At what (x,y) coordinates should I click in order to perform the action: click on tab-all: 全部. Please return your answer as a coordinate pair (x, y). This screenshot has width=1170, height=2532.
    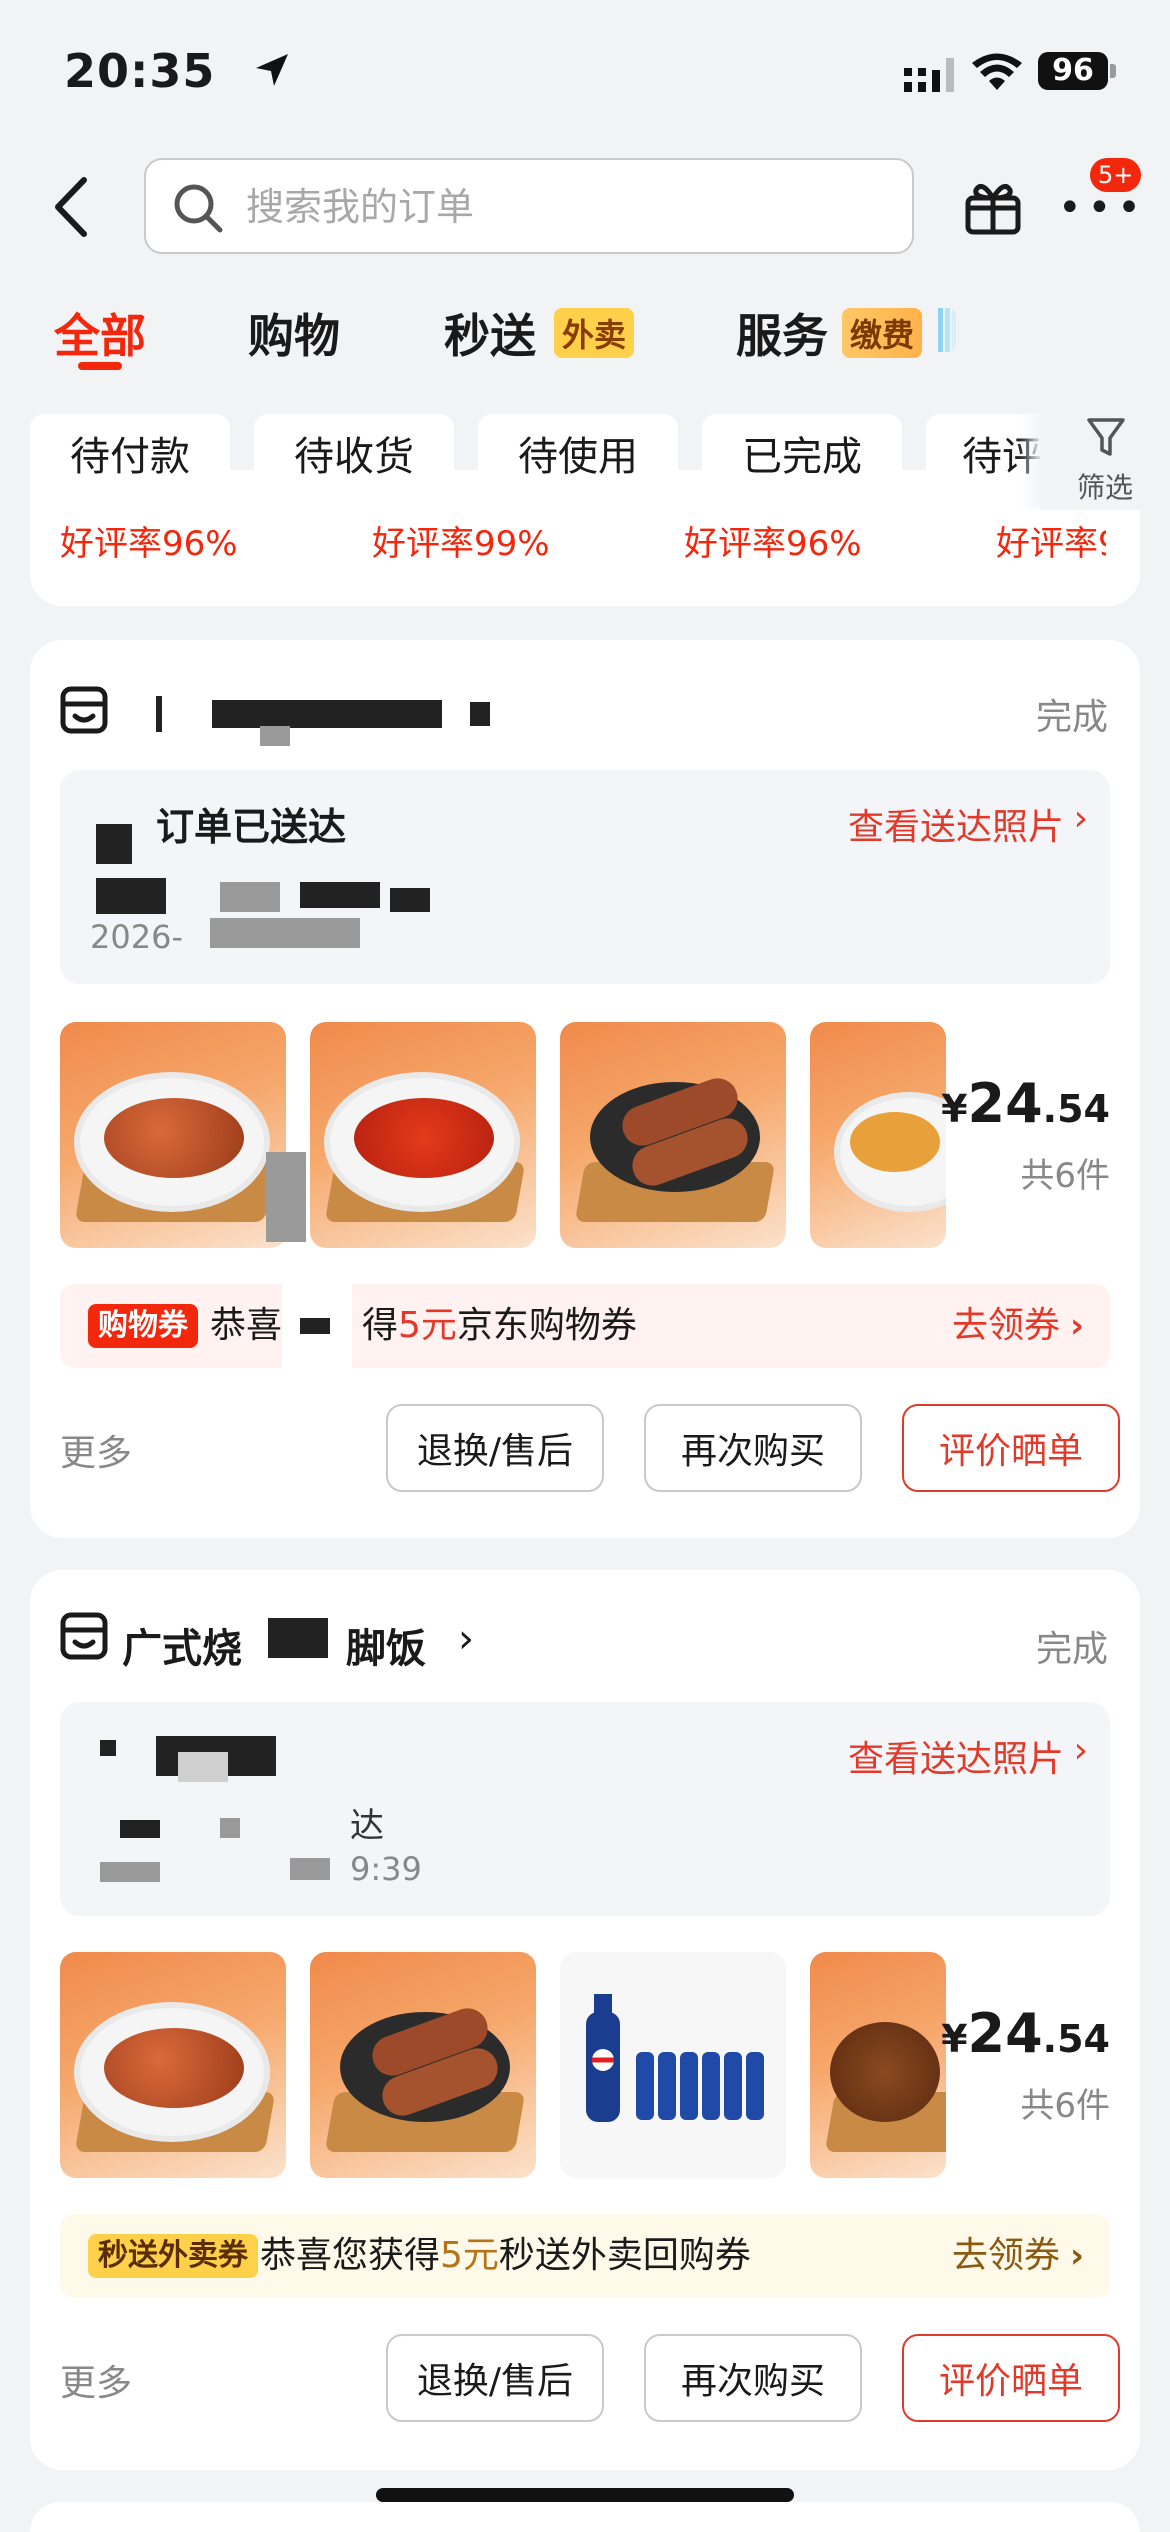
    Looking at the image, I should click on (100, 333).